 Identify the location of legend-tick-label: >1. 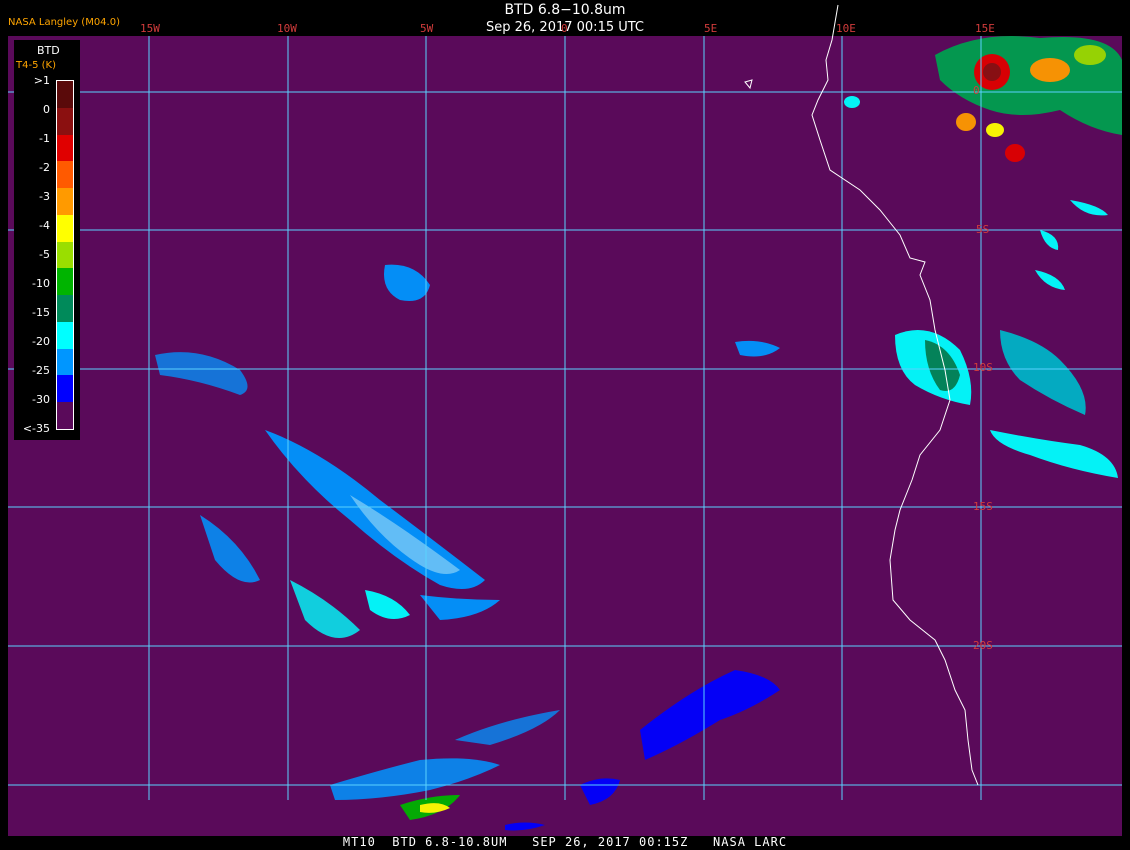
(41, 80).